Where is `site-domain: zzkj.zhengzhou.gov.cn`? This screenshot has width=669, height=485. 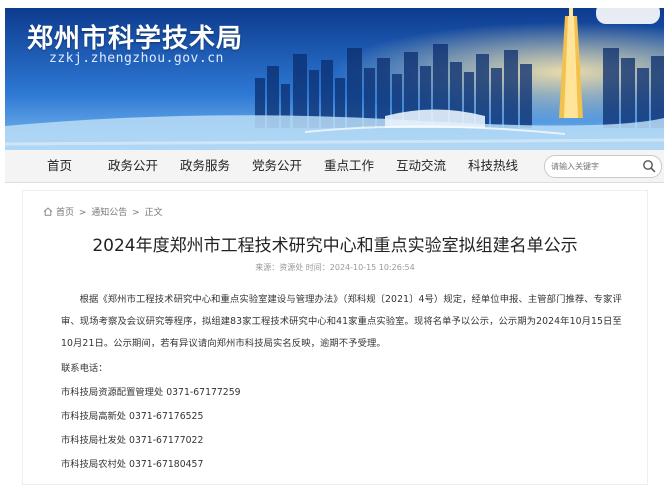 site-domain: zzkj.zhengzhou.gov.cn is located at coordinates (136, 58).